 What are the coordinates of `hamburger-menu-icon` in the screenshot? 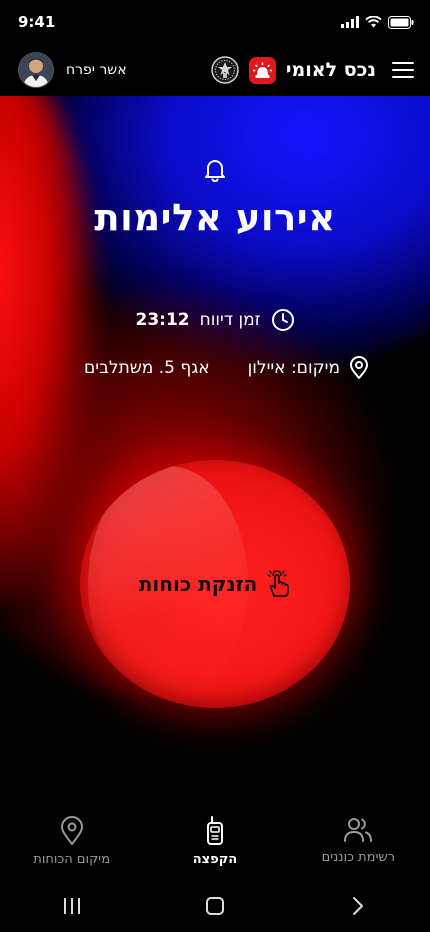 It's located at (403, 70).